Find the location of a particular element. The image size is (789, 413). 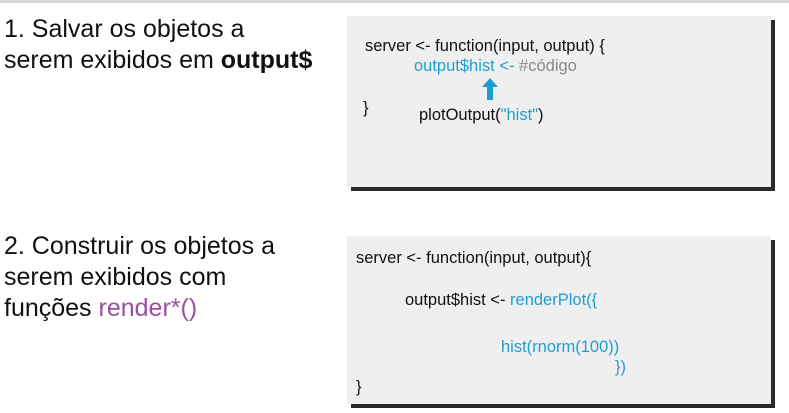

code1-closing-brace: } is located at coordinates (366, 108).